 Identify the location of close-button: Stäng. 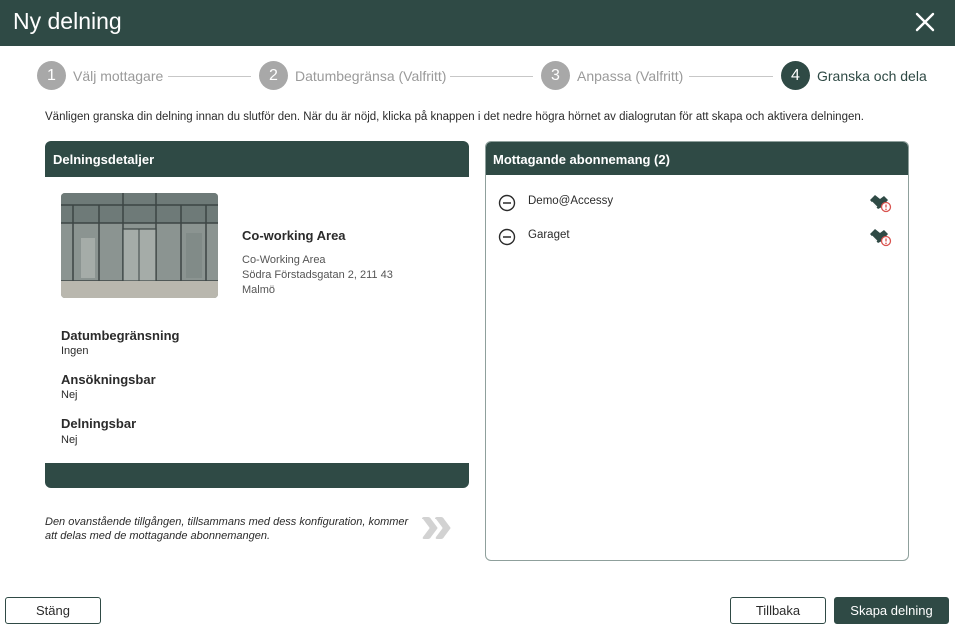
(53, 610).